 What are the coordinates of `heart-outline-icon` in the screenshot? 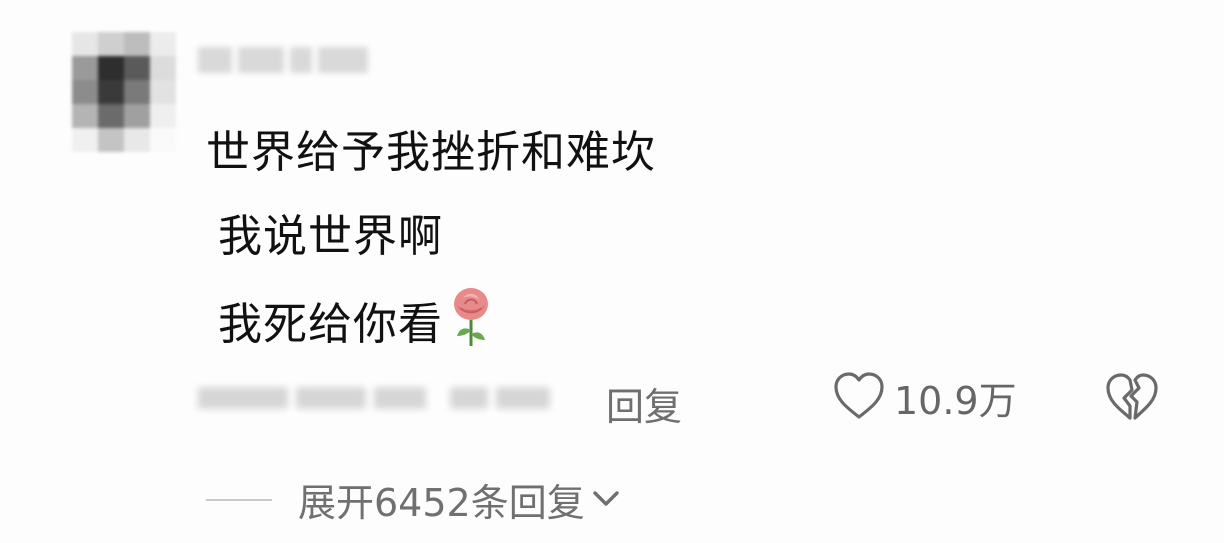 It's located at (859, 398).